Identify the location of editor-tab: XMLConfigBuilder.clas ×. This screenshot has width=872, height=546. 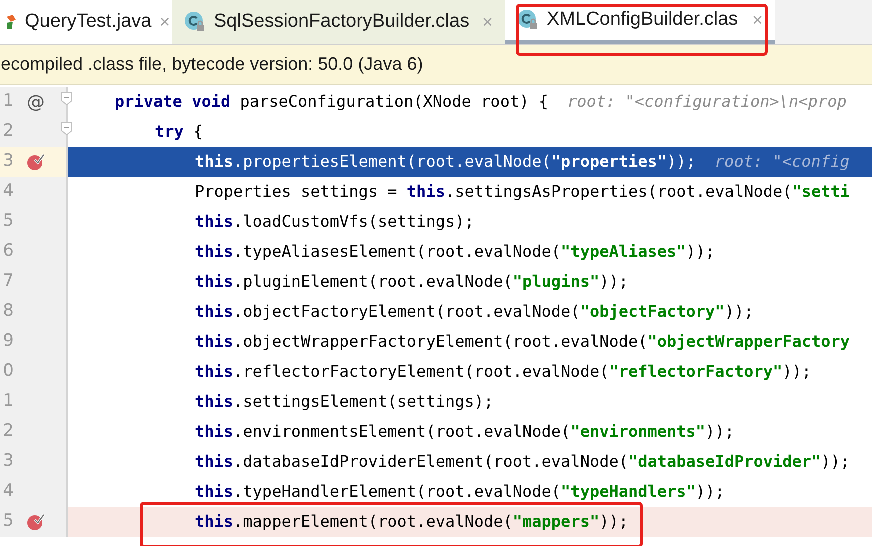
(640, 22).